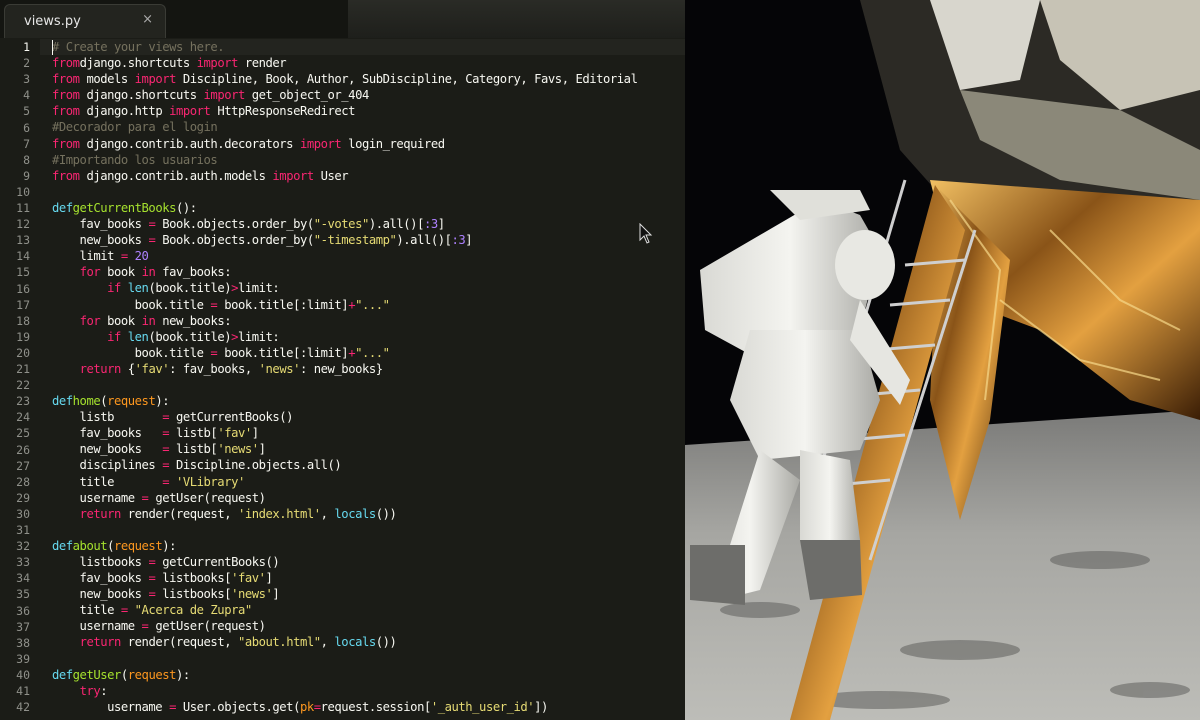  I want to click on code-token: render(request,, so click(179, 513).